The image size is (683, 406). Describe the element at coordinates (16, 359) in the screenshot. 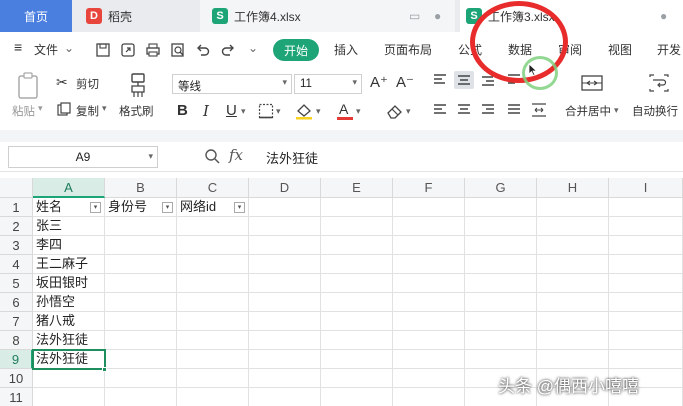

I see `row-header: 9` at that location.